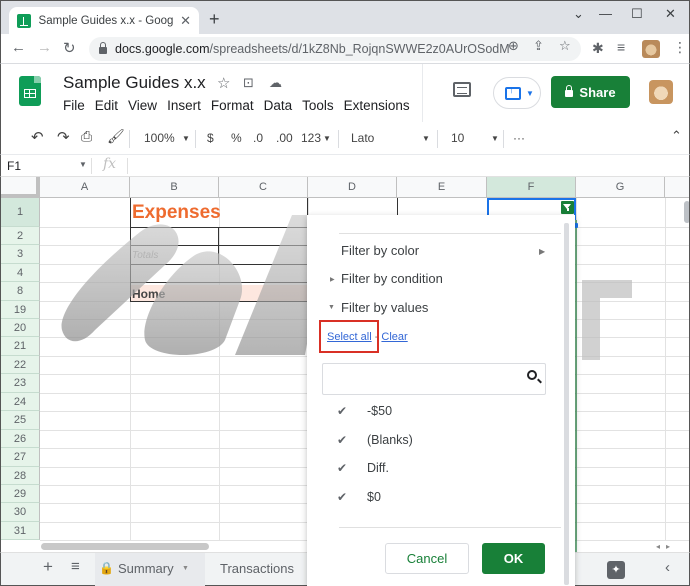 This screenshot has width=690, height=586. What do you see at coordinates (331, 307) in the screenshot?
I see `collapse-arrow-icon: ▼` at bounding box center [331, 307].